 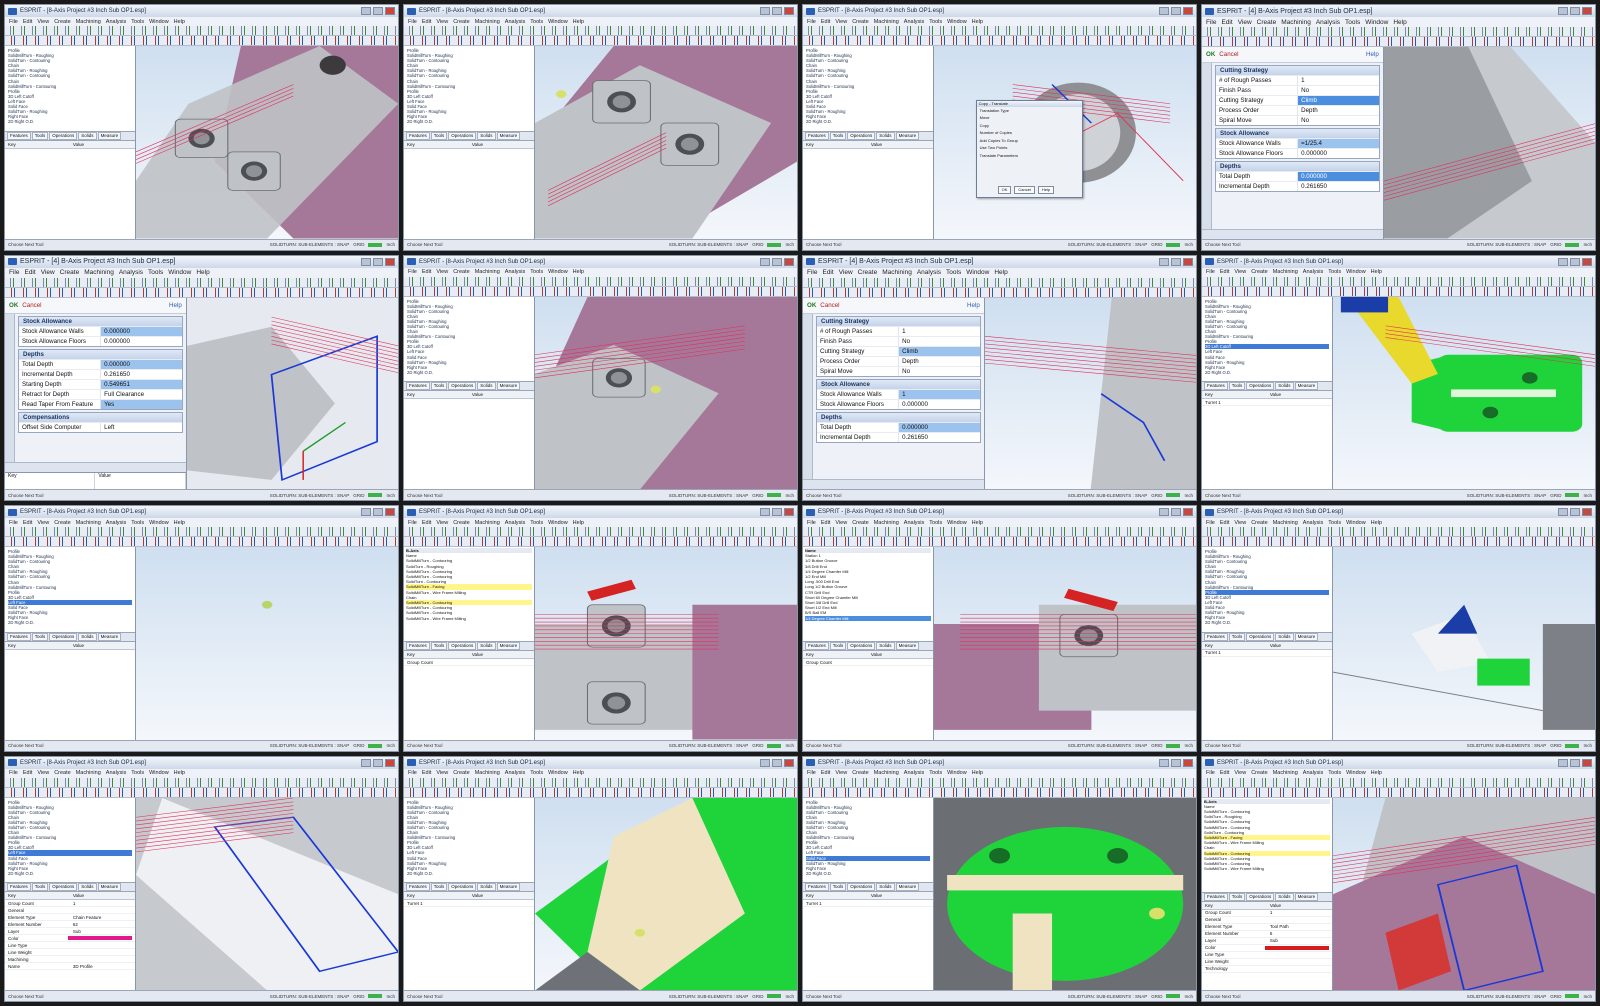 I want to click on snap-mode-status: SOLIDTURN: SUB-ELEMENTS : SNAP, so click(x=709, y=745).